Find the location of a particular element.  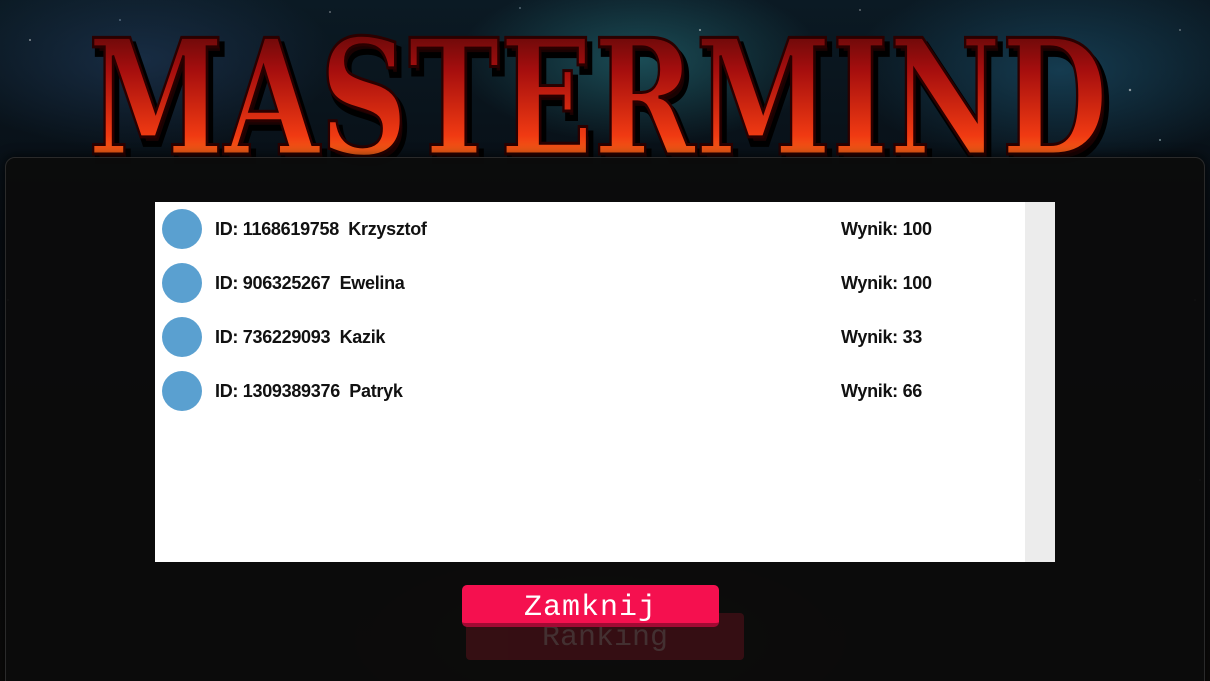

ranking-row: ID: 1309389376 Patryk Wynik: 66 is located at coordinates (590, 391).